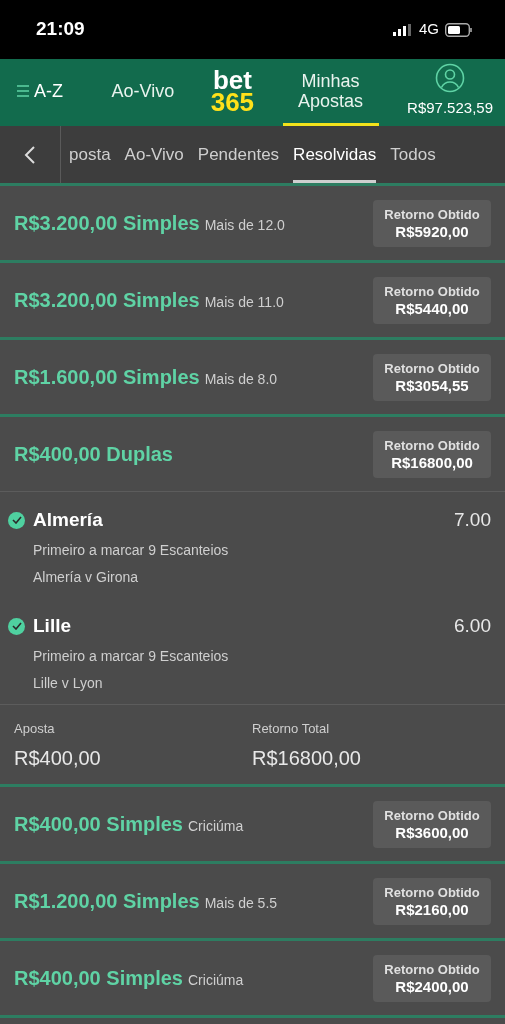  I want to click on logo: bet 365, so click(232, 92).